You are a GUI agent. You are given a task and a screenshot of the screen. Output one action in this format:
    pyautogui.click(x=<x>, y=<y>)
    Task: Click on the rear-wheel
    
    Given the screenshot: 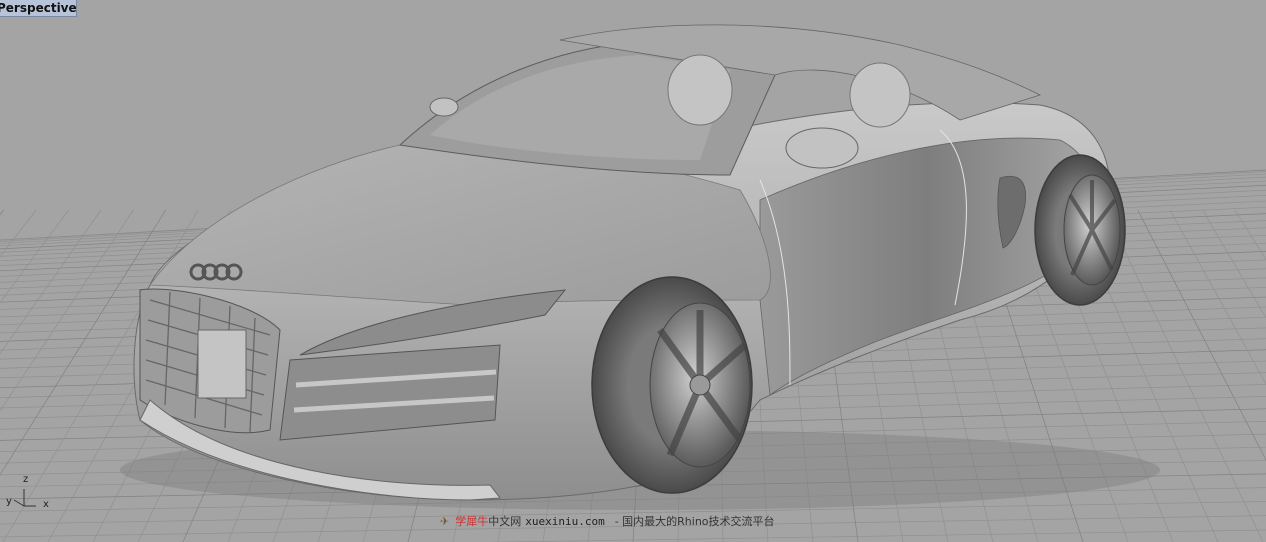 What is the action you would take?
    pyautogui.click(x=1080, y=230)
    